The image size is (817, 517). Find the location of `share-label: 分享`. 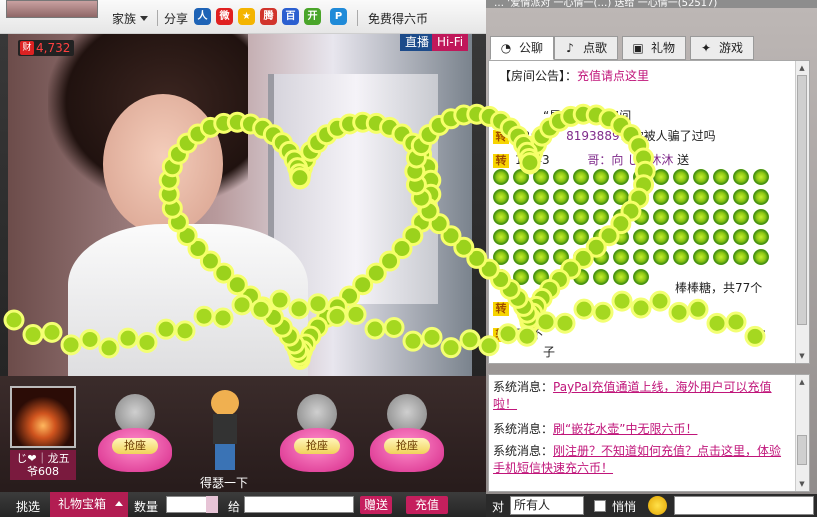

share-label: 分享 is located at coordinates (176, 19).